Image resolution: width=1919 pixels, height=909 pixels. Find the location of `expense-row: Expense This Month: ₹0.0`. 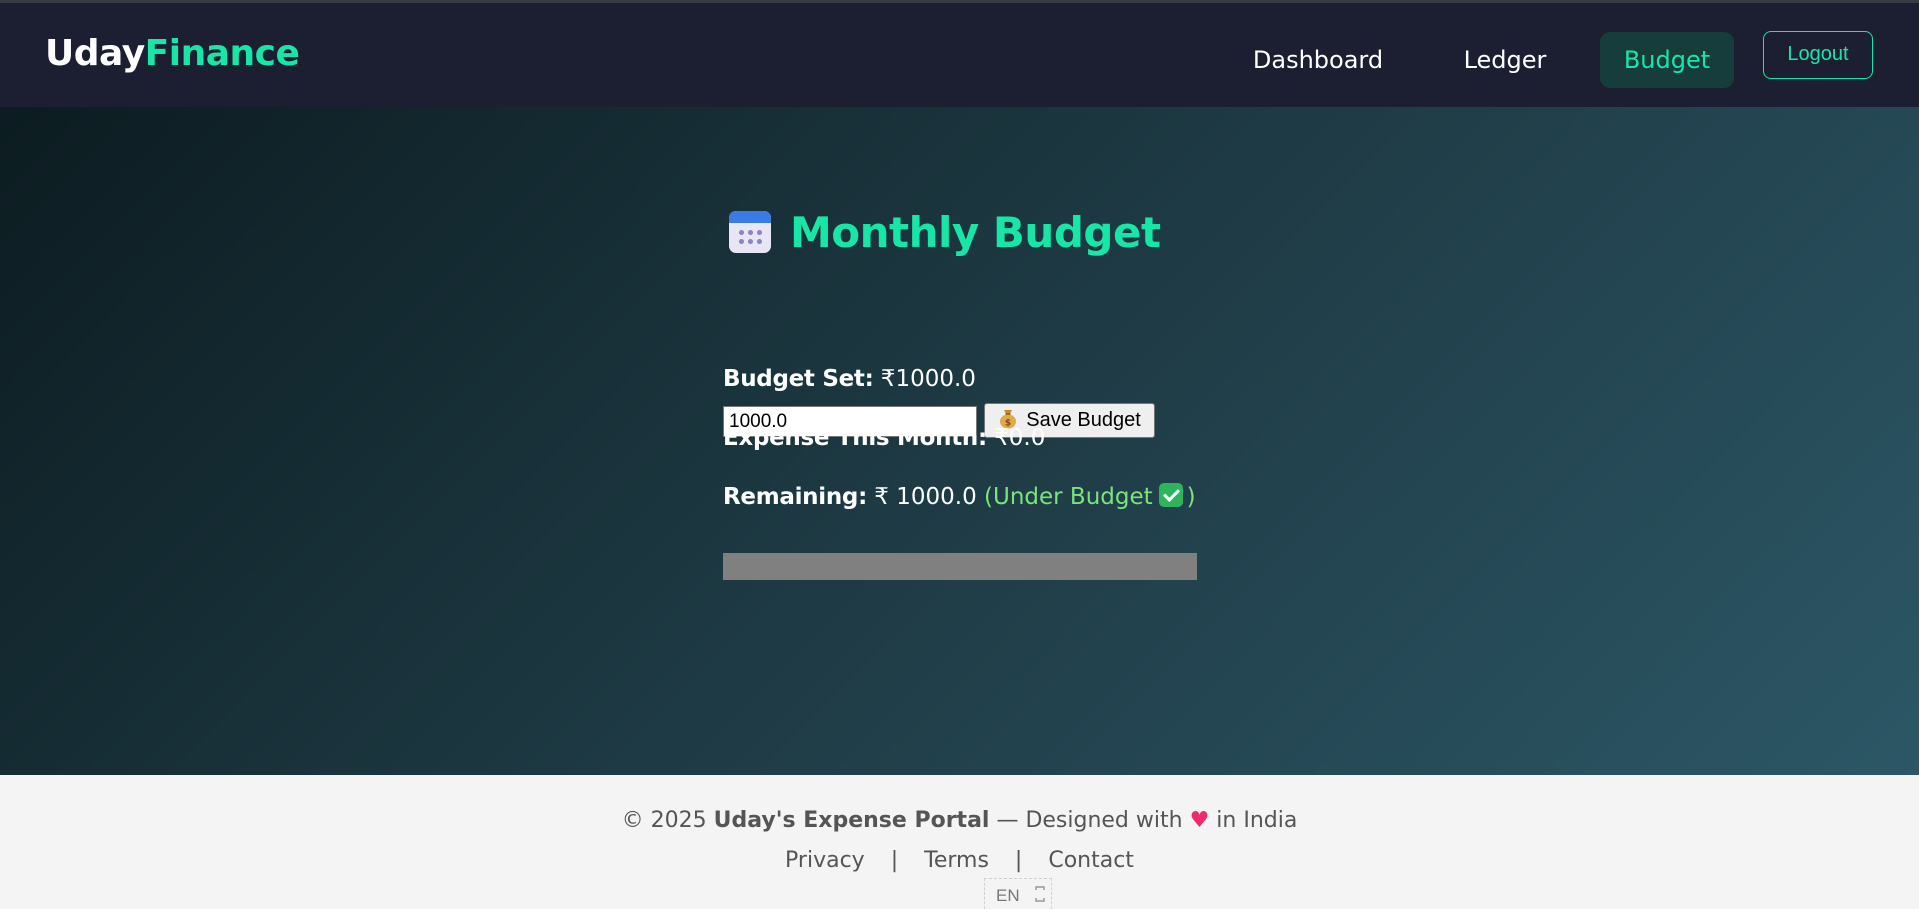

expense-row: Expense This Month: ₹0.0 is located at coordinates (884, 438).